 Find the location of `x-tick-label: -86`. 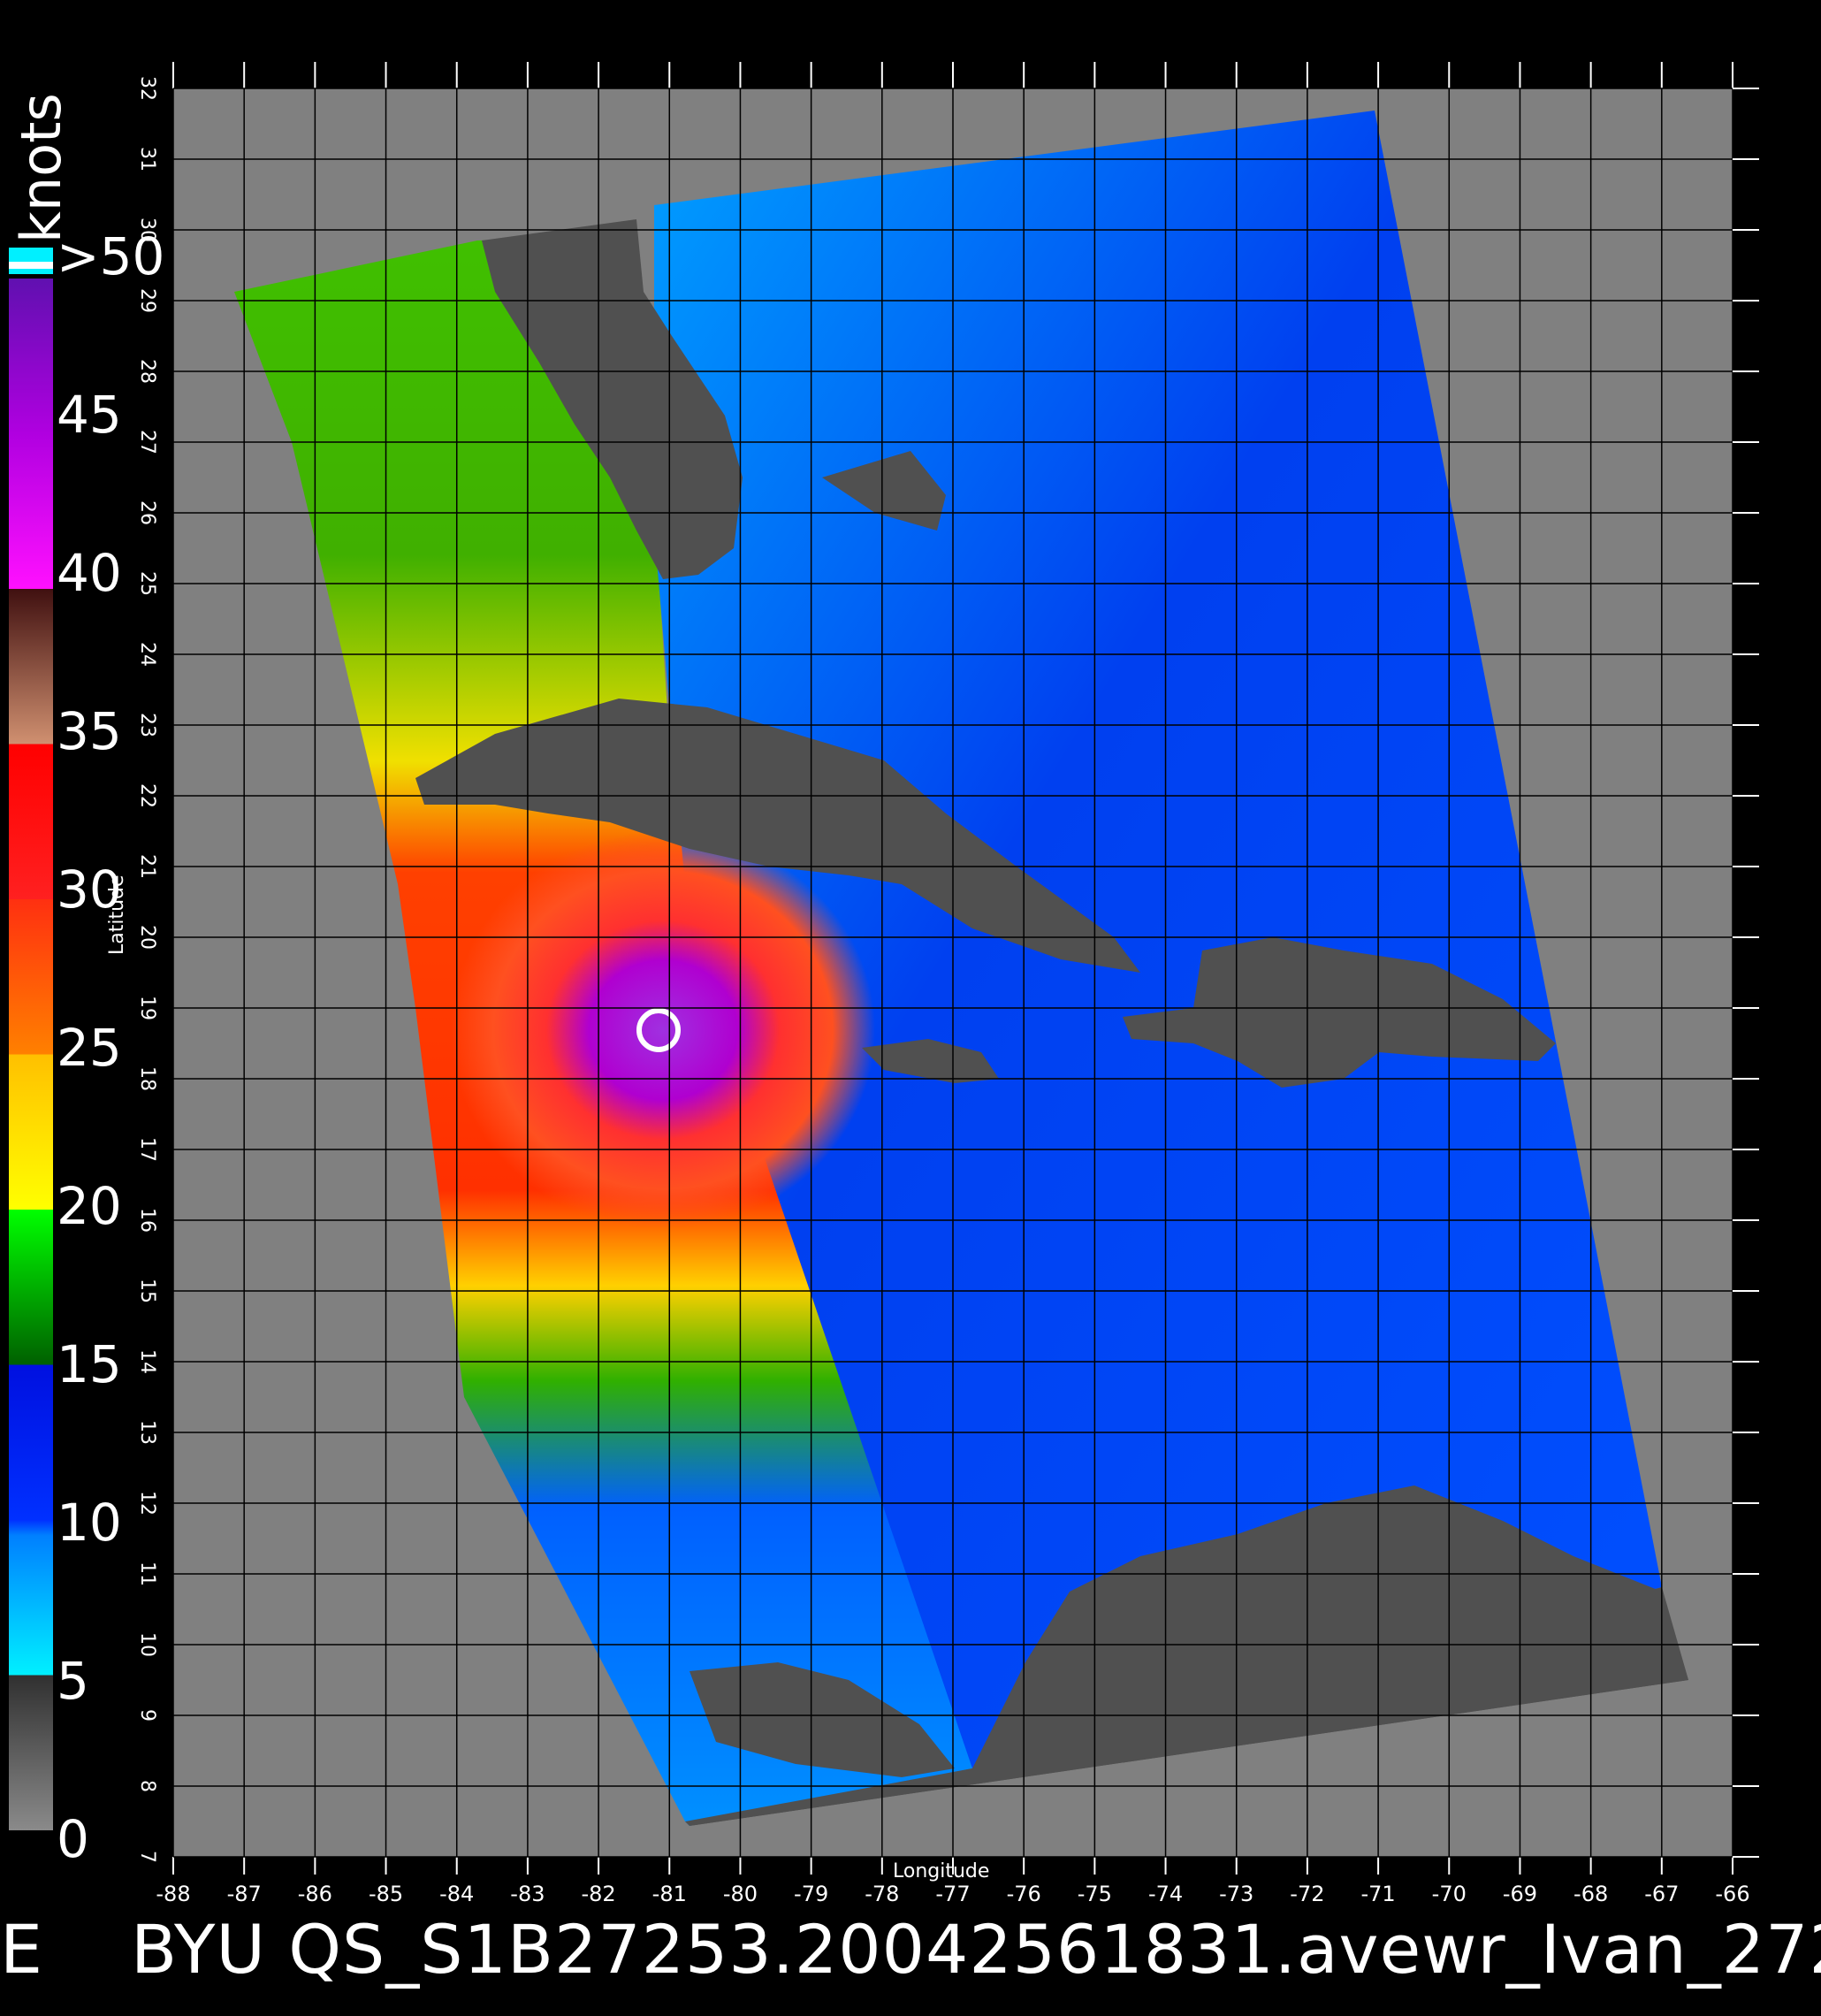

x-tick-label: -86 is located at coordinates (315, 1894).